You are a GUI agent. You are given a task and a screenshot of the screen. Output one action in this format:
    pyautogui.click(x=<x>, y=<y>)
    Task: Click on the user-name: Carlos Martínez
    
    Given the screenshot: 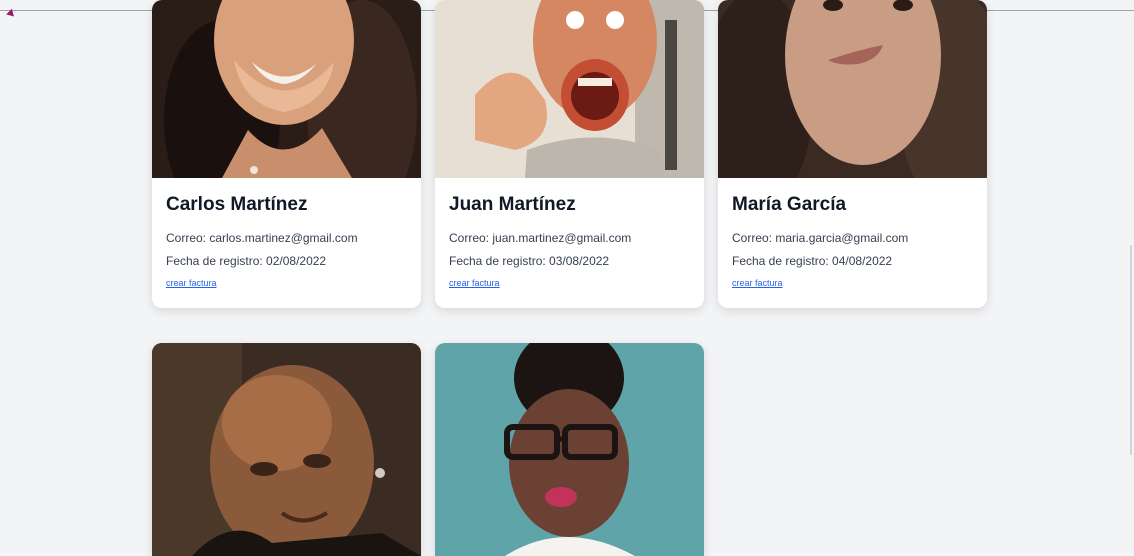 What is the action you would take?
    pyautogui.click(x=237, y=204)
    